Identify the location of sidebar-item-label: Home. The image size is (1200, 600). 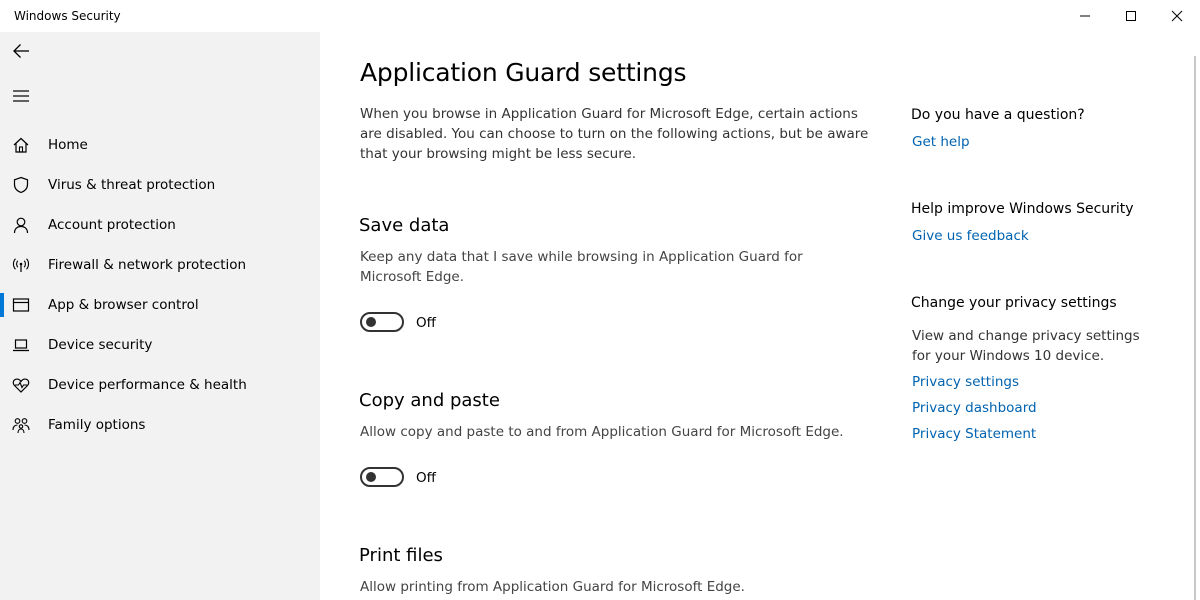
(68, 145).